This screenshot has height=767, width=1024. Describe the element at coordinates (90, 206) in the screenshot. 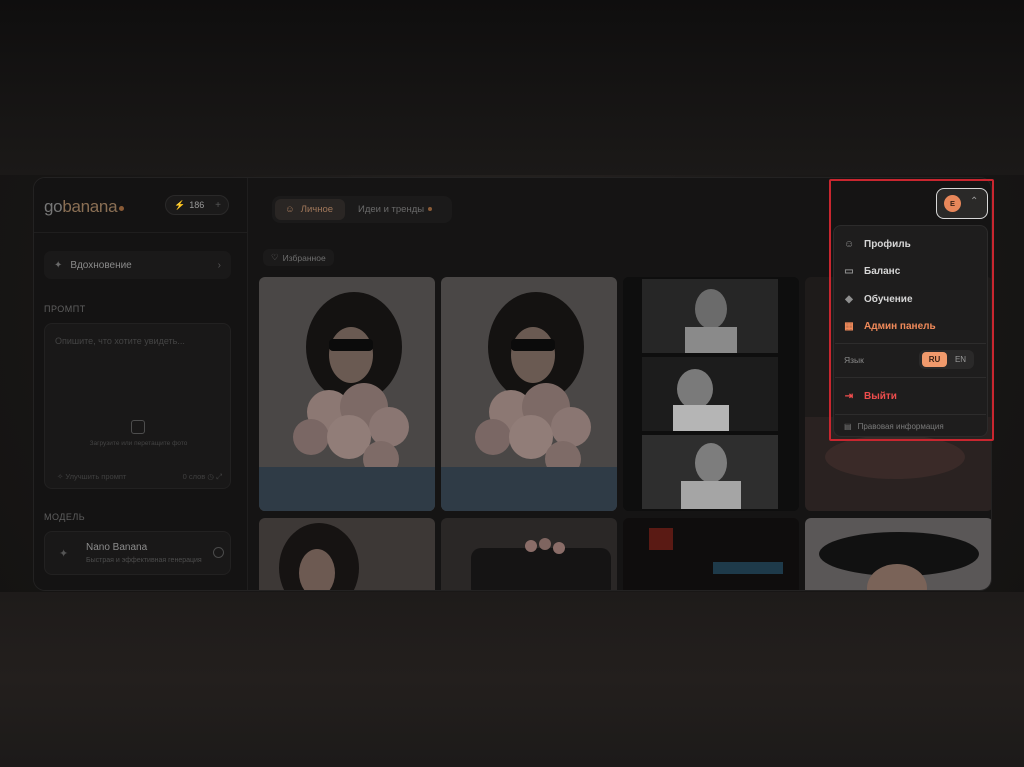

I see `logo-banana: banana` at that location.